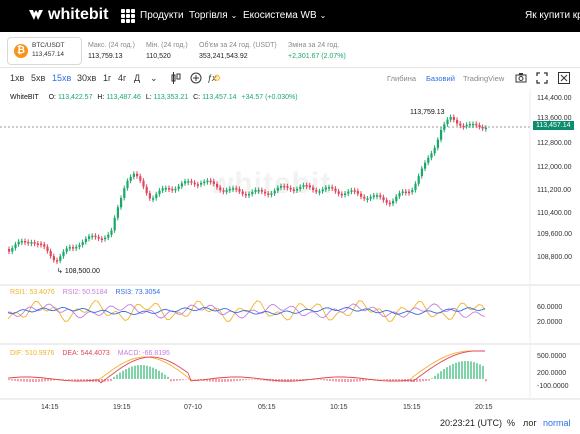 The height and width of the screenshot is (434, 580). Describe the element at coordinates (167, 51) in the screenshot. I see `stat-low: Мін. (24 год.) 110,520` at that location.